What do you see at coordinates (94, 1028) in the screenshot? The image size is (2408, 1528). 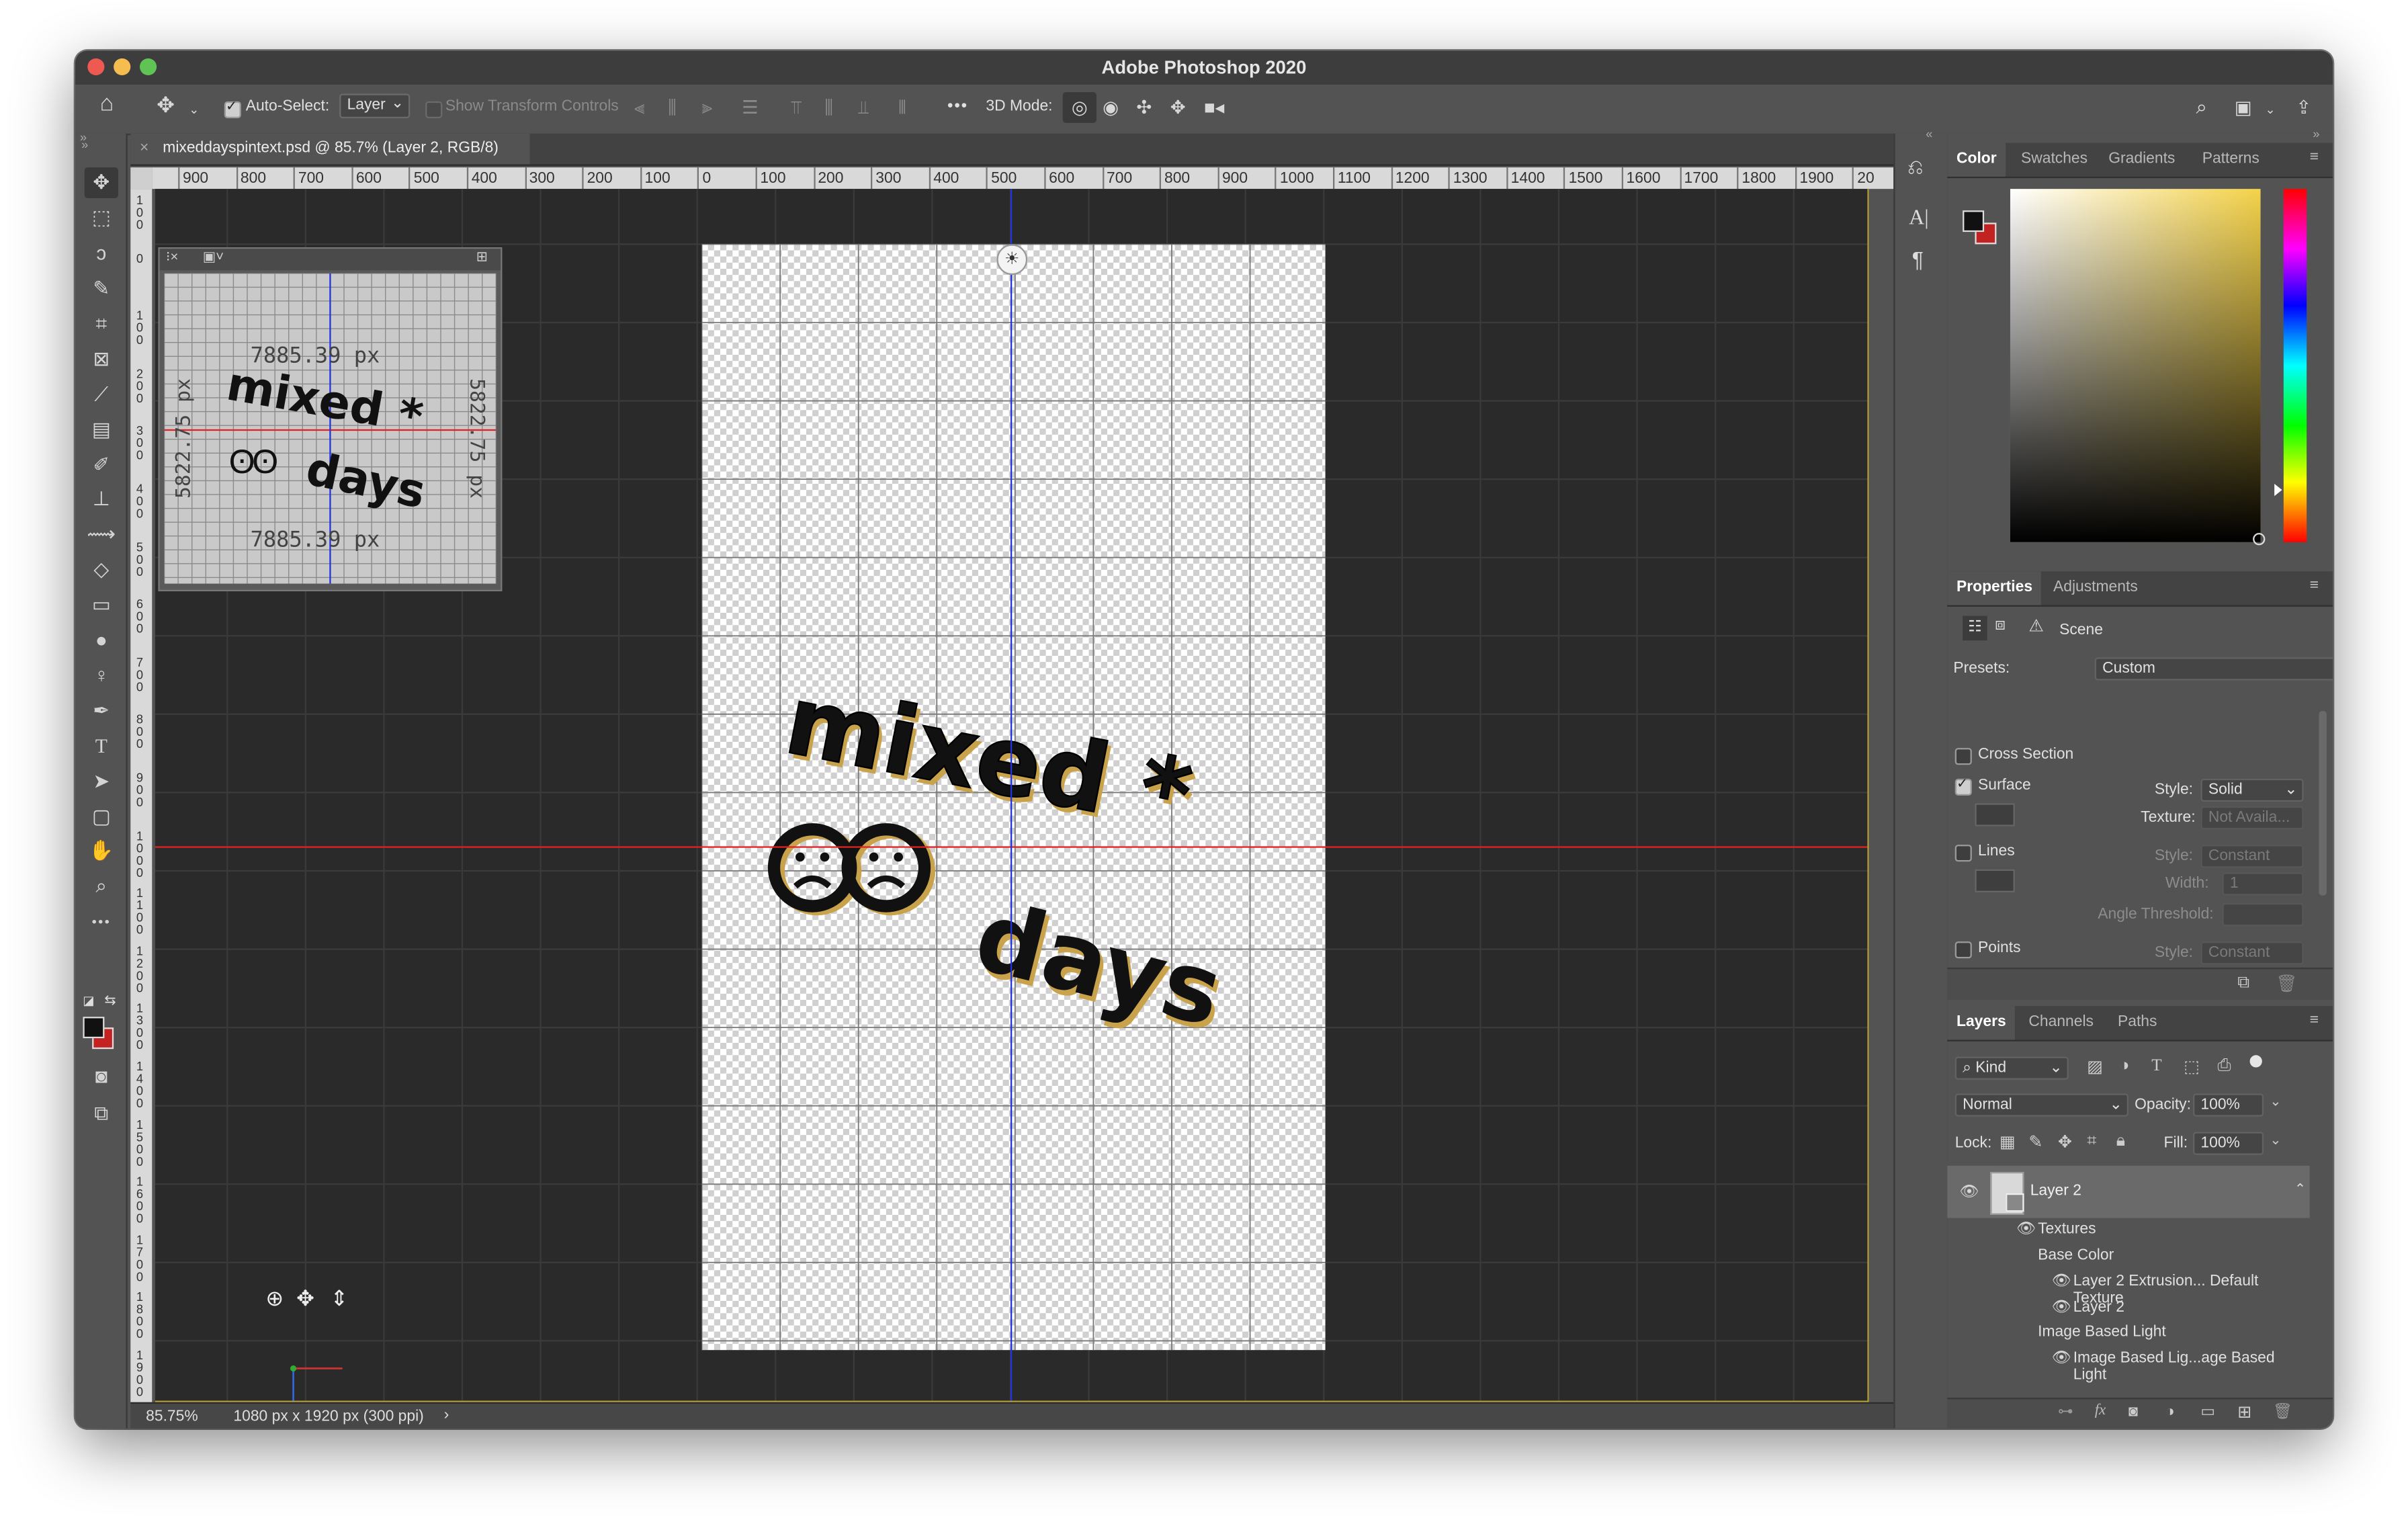 I see `foreground-color-swatch` at bounding box center [94, 1028].